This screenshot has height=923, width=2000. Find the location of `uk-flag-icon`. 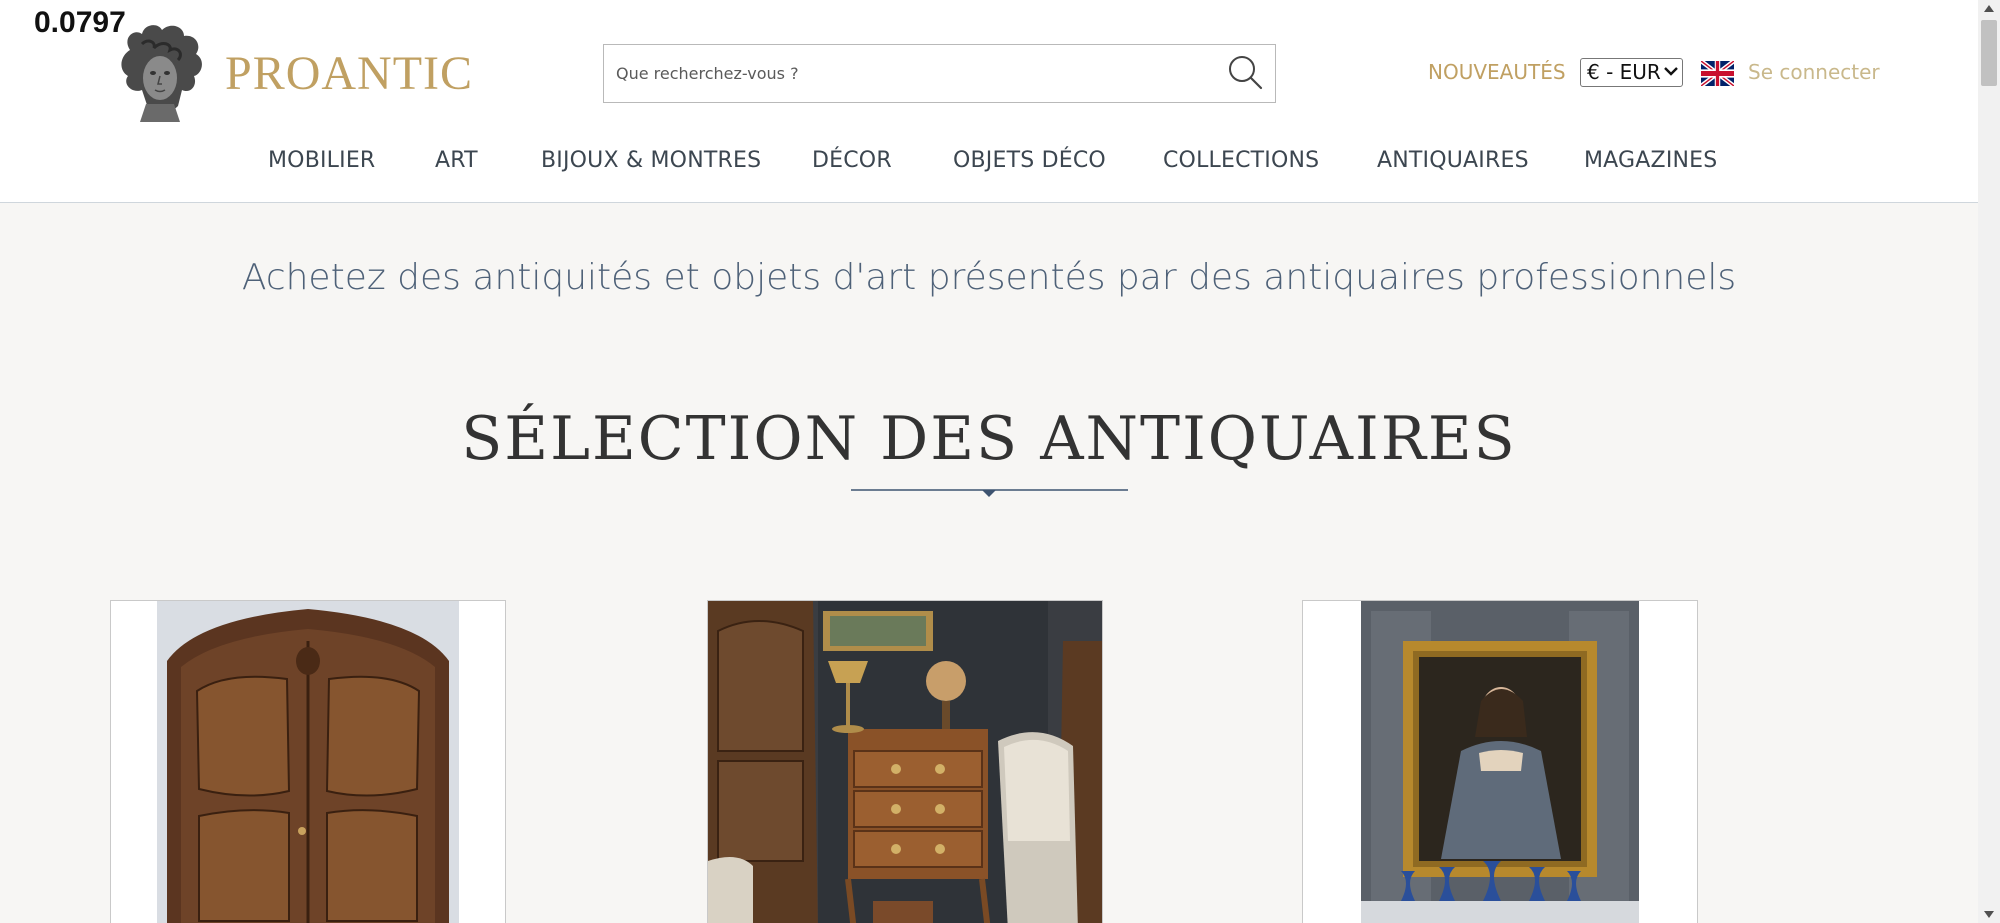

uk-flag-icon is located at coordinates (1717, 73).